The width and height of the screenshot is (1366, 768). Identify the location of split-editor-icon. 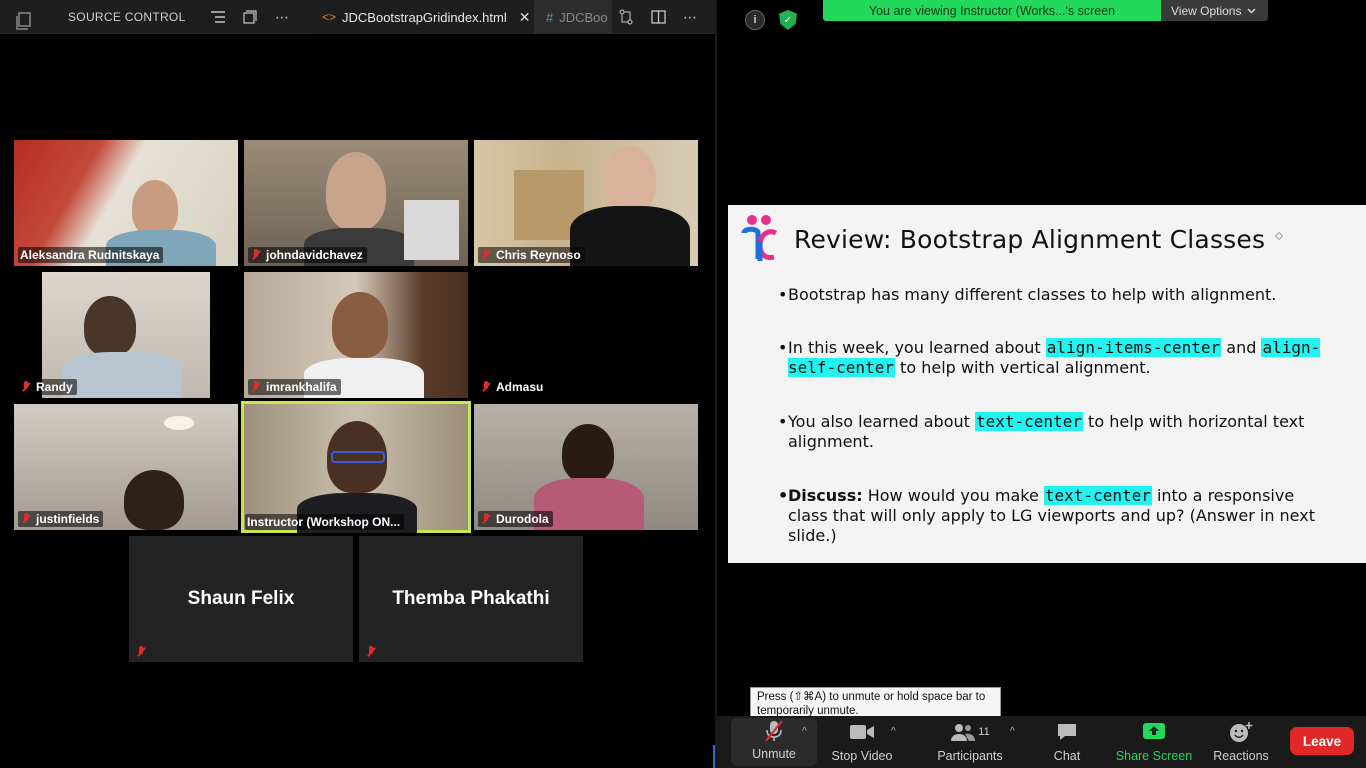
(658, 17).